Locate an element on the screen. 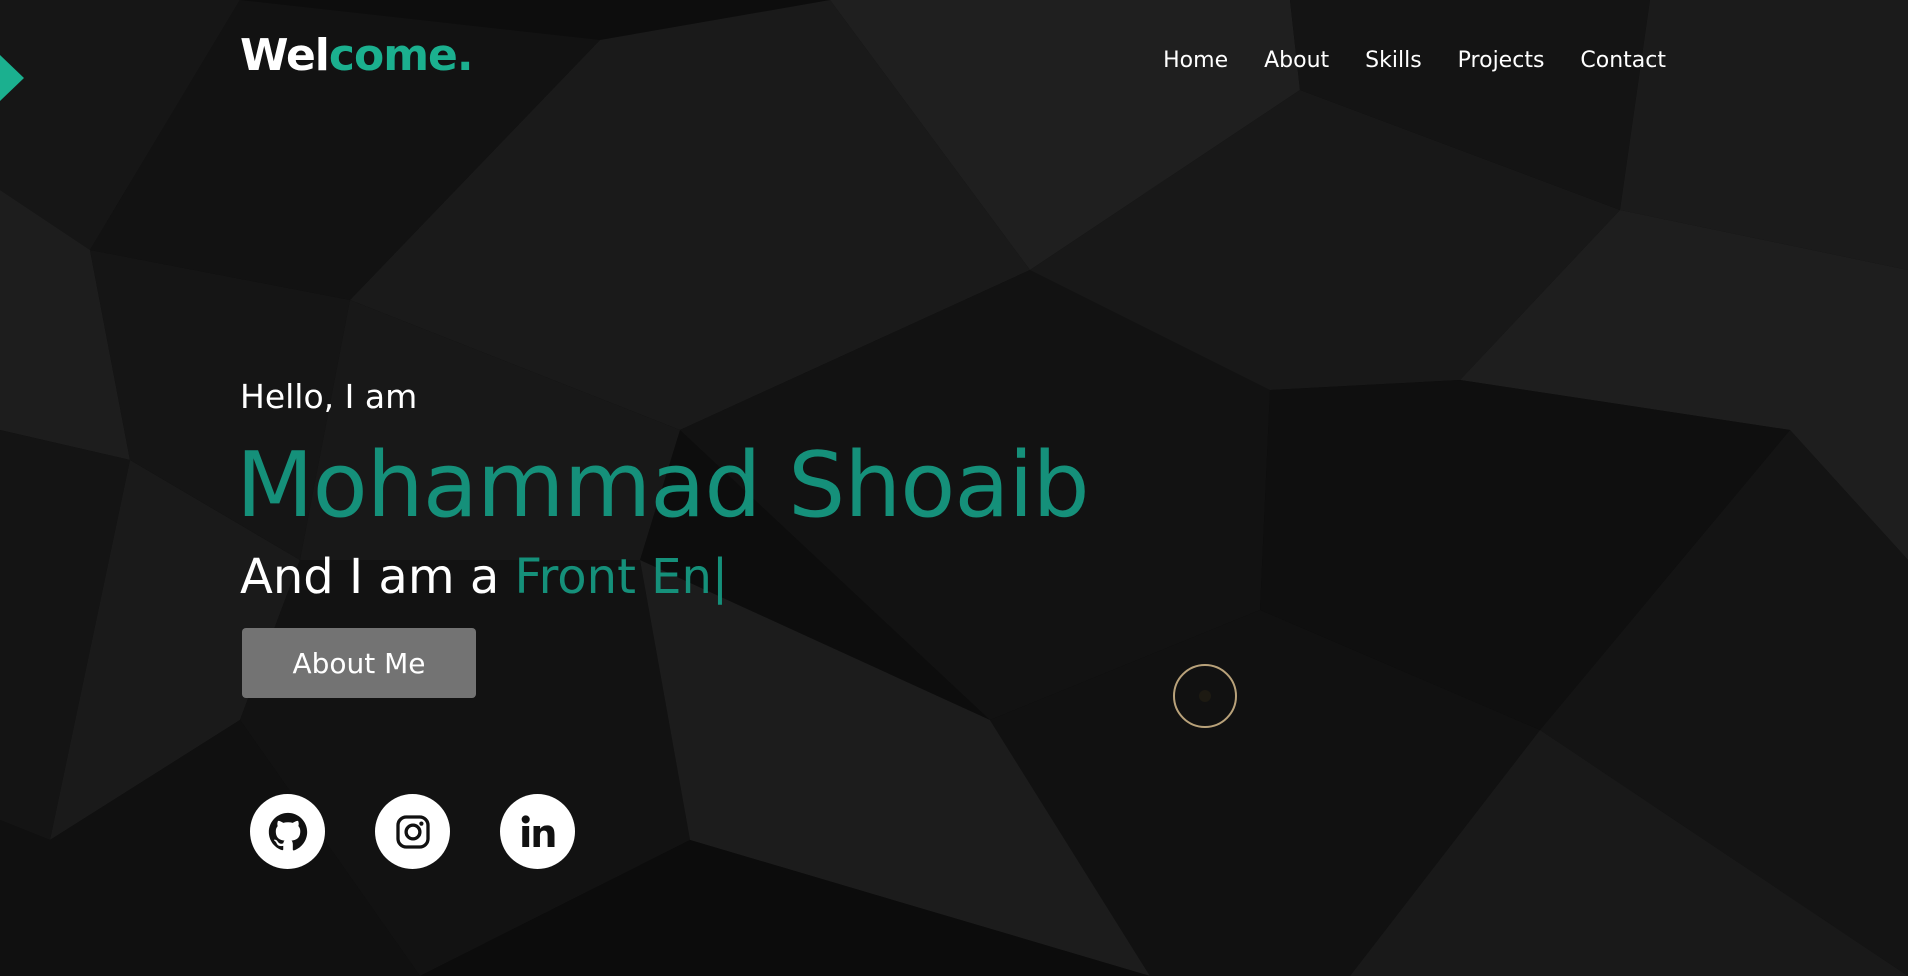 The height and width of the screenshot is (976, 1908). role-prefix: And I am a is located at coordinates (377, 577).